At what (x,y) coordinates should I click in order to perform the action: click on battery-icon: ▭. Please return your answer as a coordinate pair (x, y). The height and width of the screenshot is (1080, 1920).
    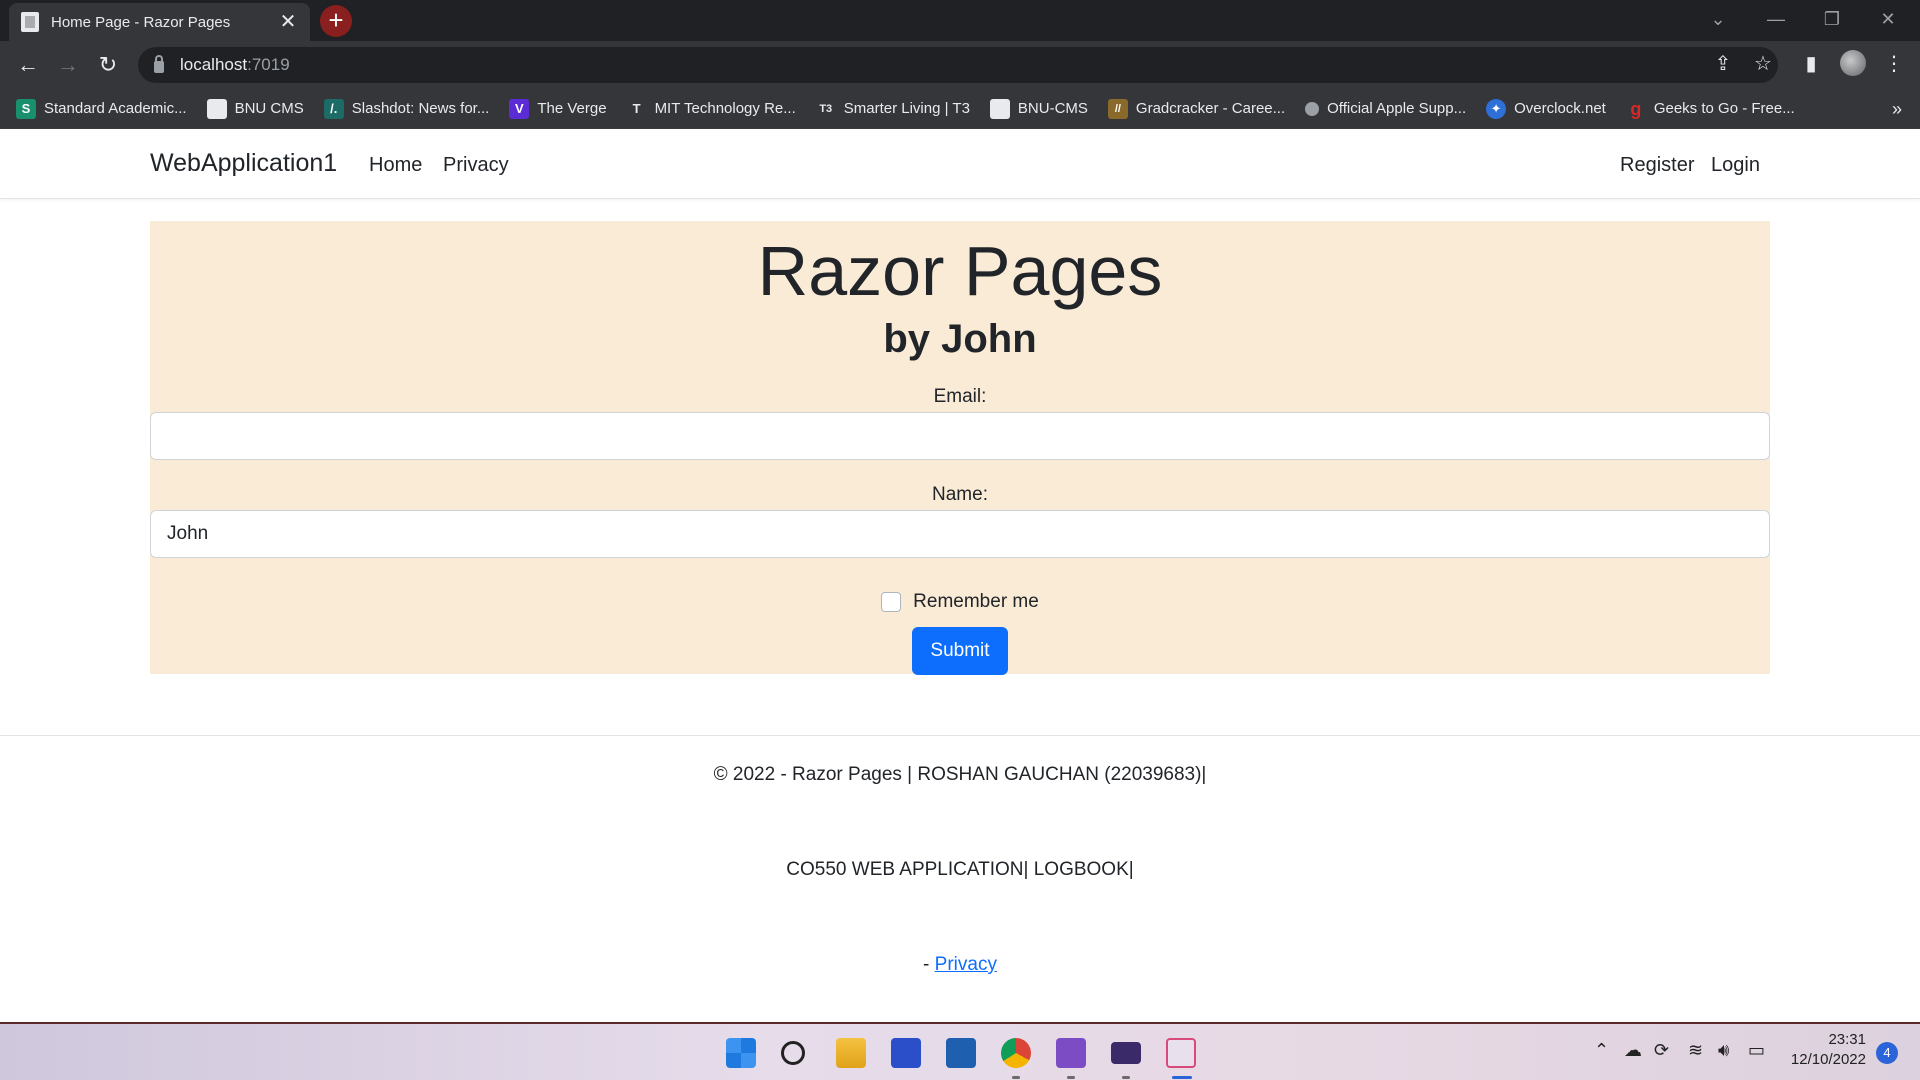
    Looking at the image, I should click on (1756, 1050).